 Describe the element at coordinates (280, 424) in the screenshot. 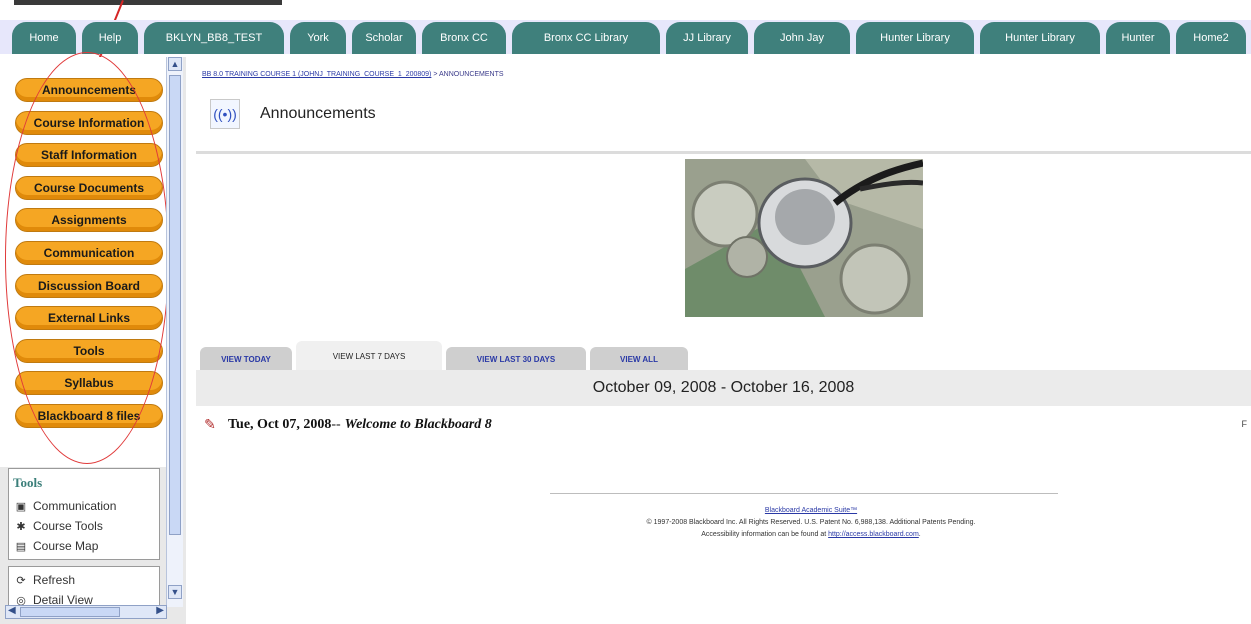

I see `announcement-date: Tue, Oct 07, 2008` at that location.